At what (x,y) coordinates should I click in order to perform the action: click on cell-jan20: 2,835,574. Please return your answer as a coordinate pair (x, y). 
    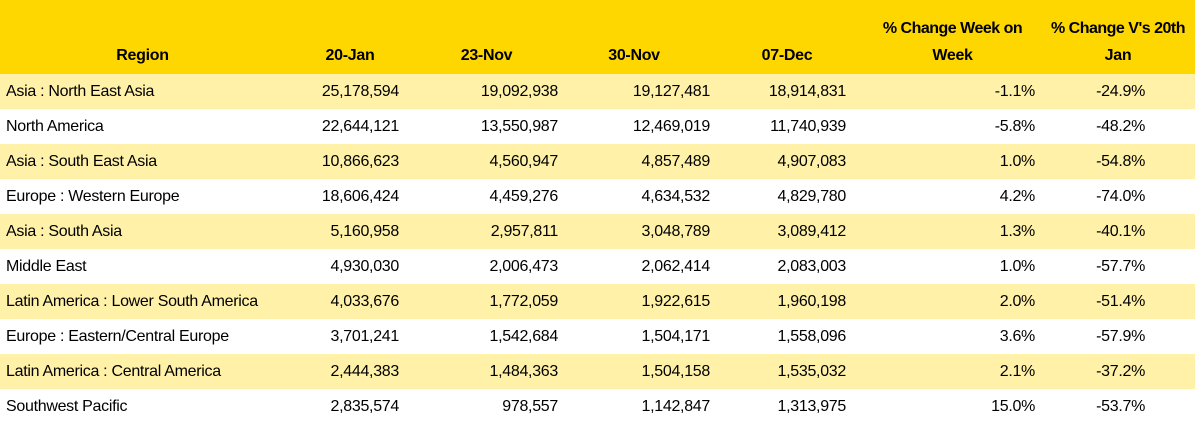
    Looking at the image, I should click on (365, 406).